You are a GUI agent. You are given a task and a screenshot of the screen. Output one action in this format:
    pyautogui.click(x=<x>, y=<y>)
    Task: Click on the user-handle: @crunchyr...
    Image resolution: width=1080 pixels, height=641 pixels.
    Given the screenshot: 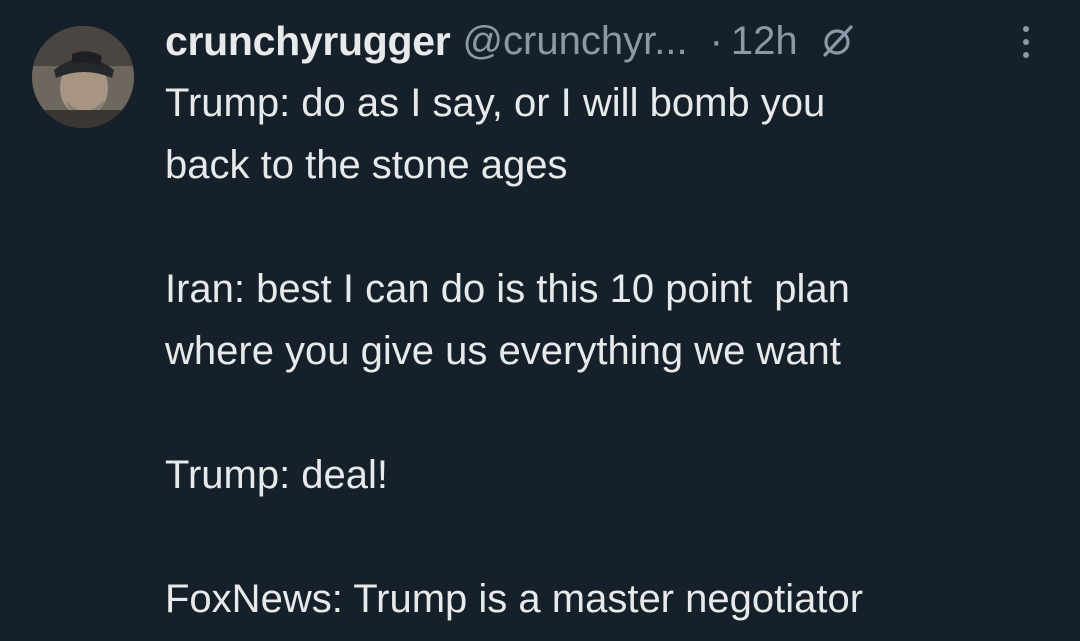 What is the action you would take?
    pyautogui.click(x=574, y=41)
    